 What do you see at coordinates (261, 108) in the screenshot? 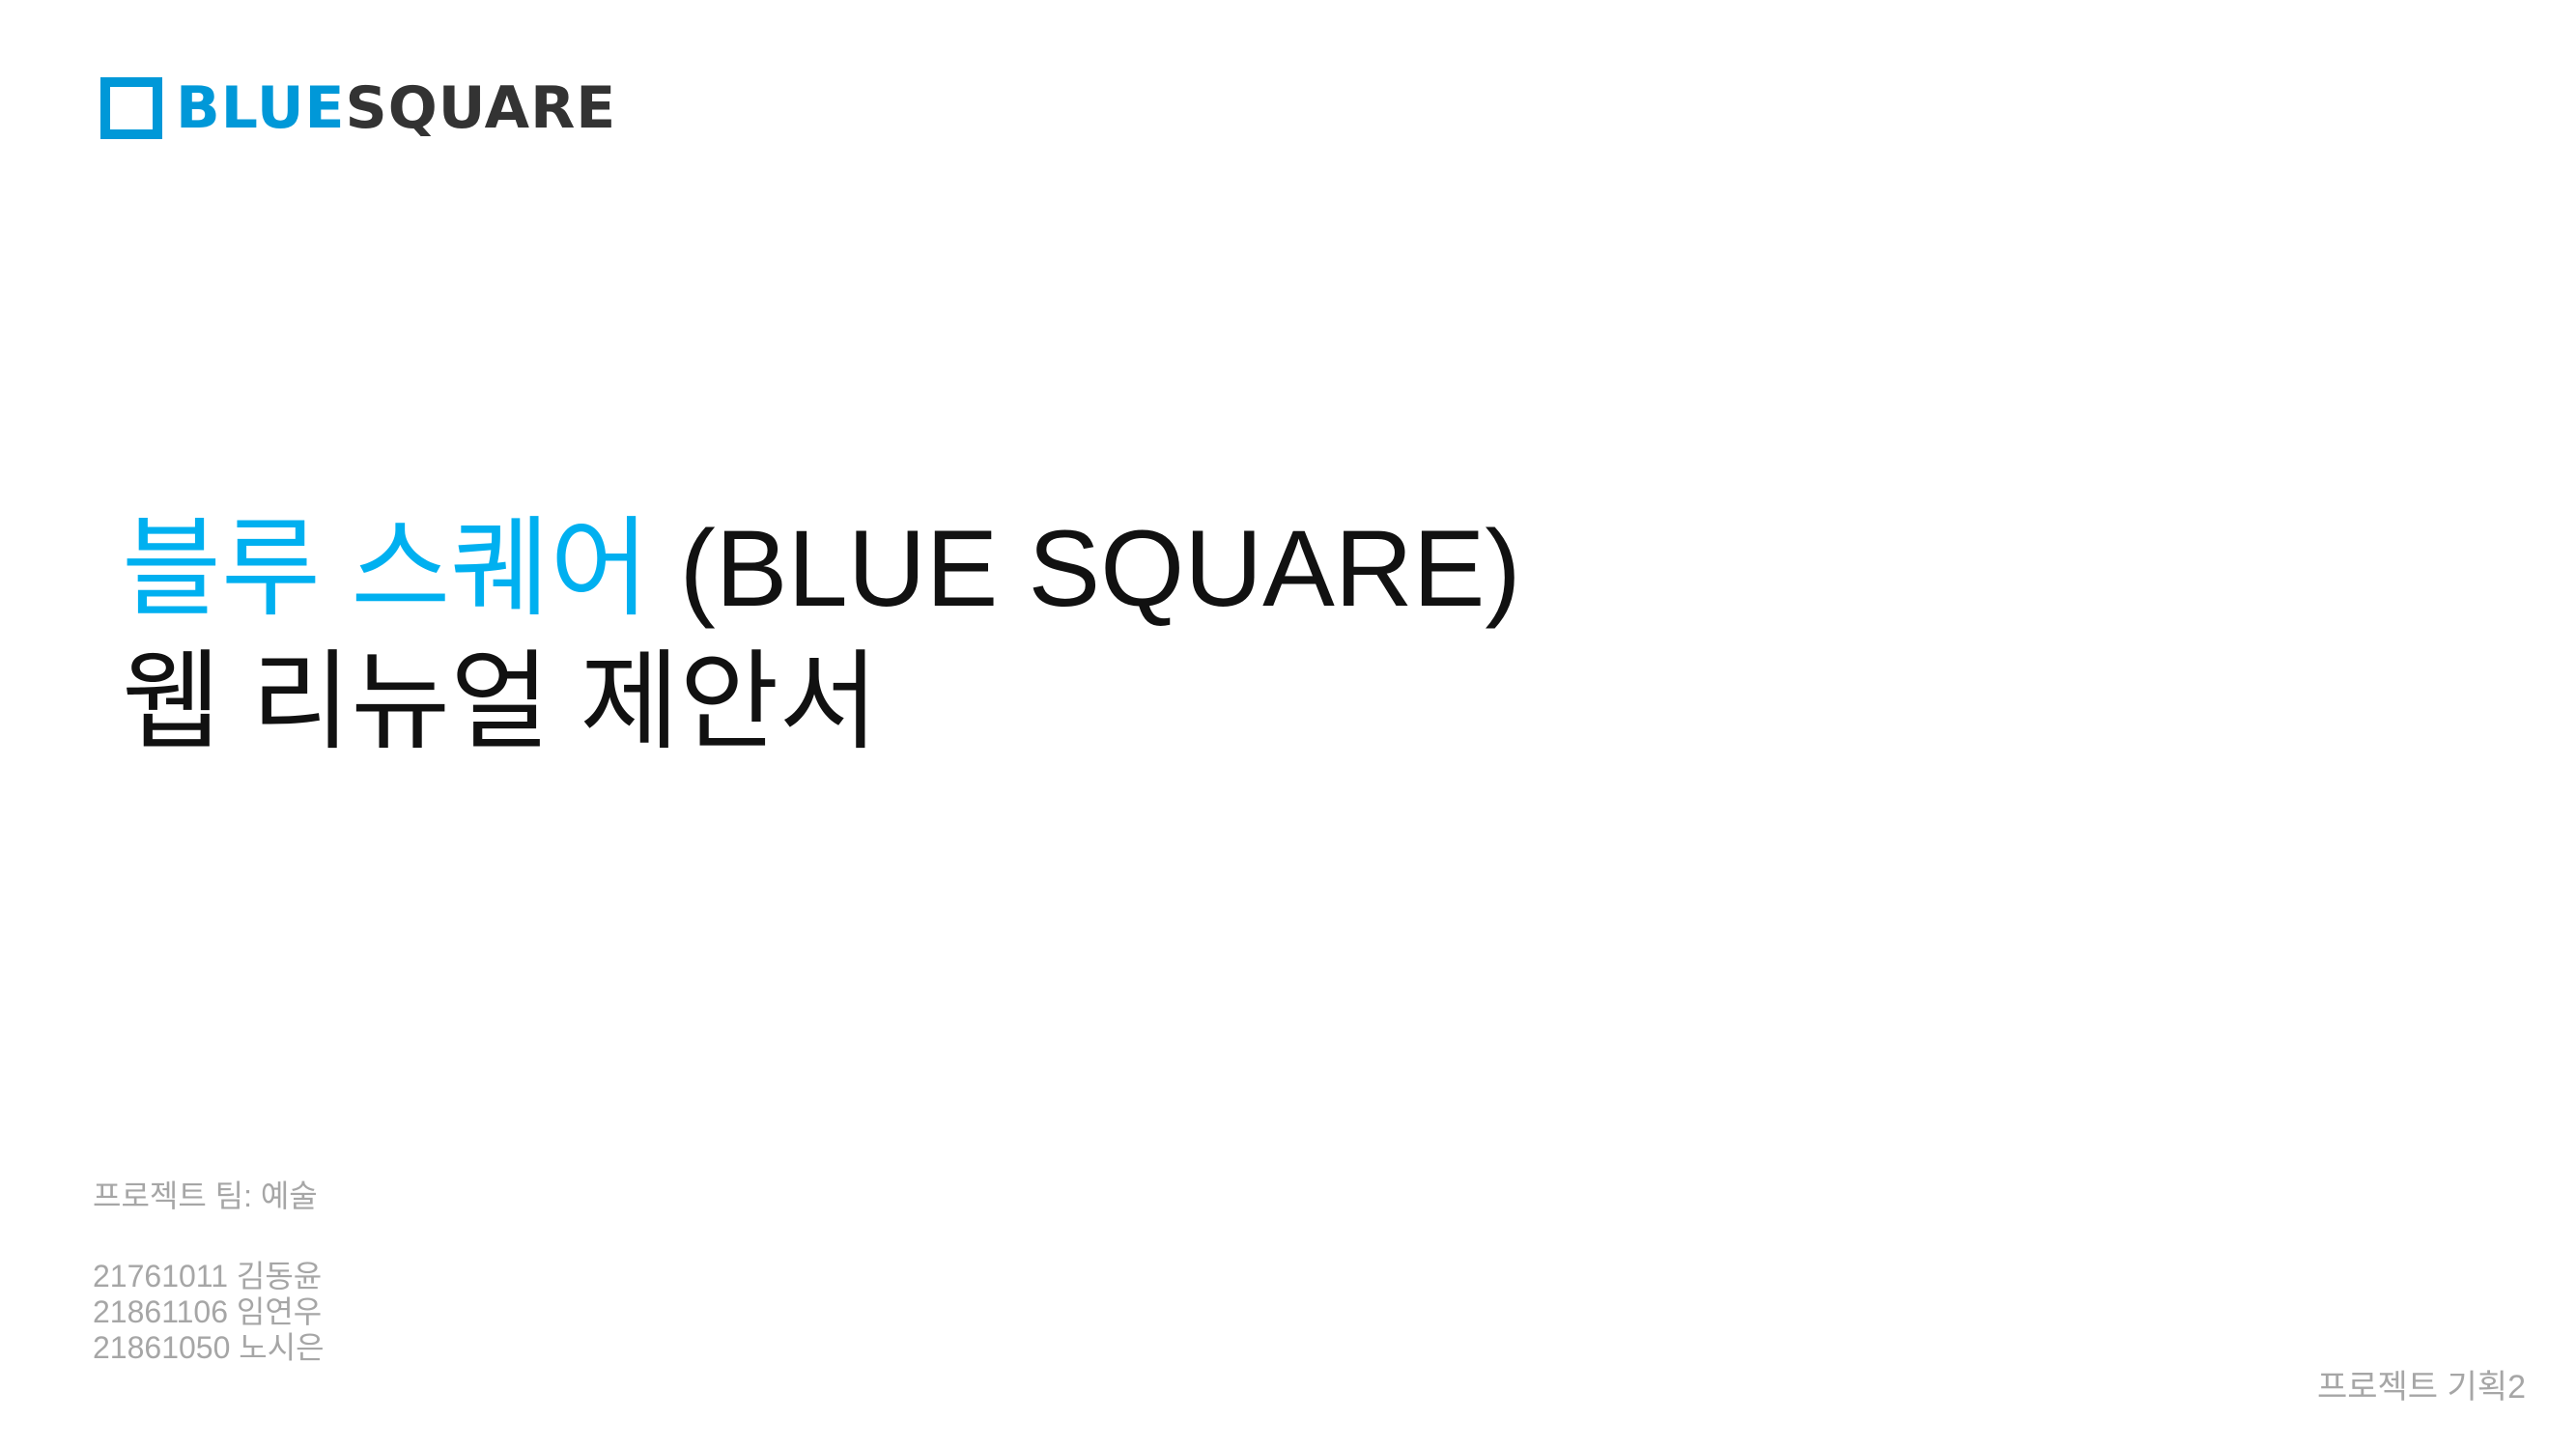
I see `logo-text-blue: BLUE` at bounding box center [261, 108].